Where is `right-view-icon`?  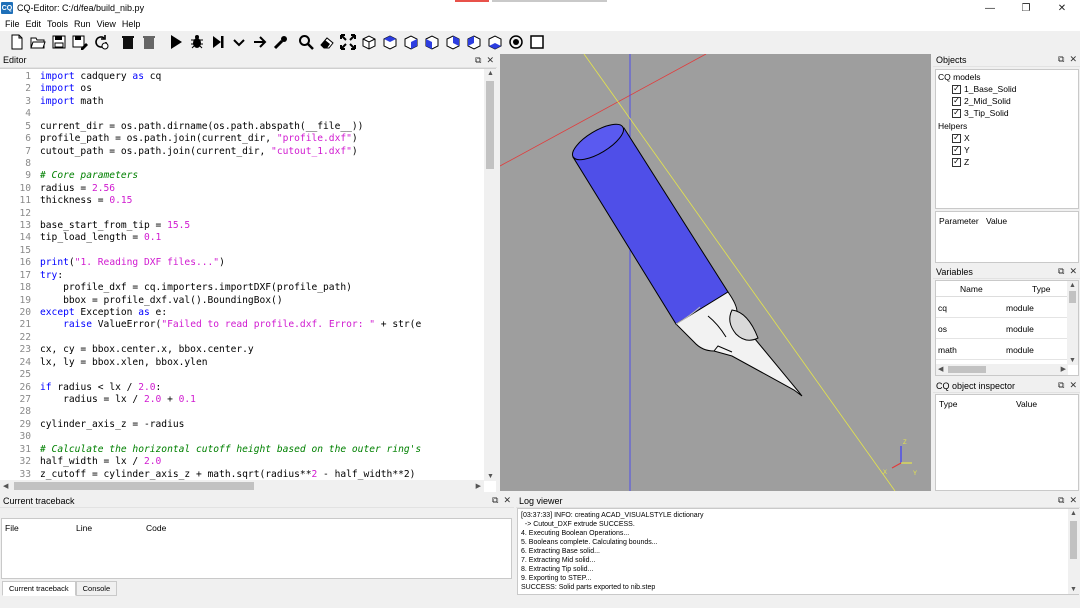 right-view-icon is located at coordinates (494, 42).